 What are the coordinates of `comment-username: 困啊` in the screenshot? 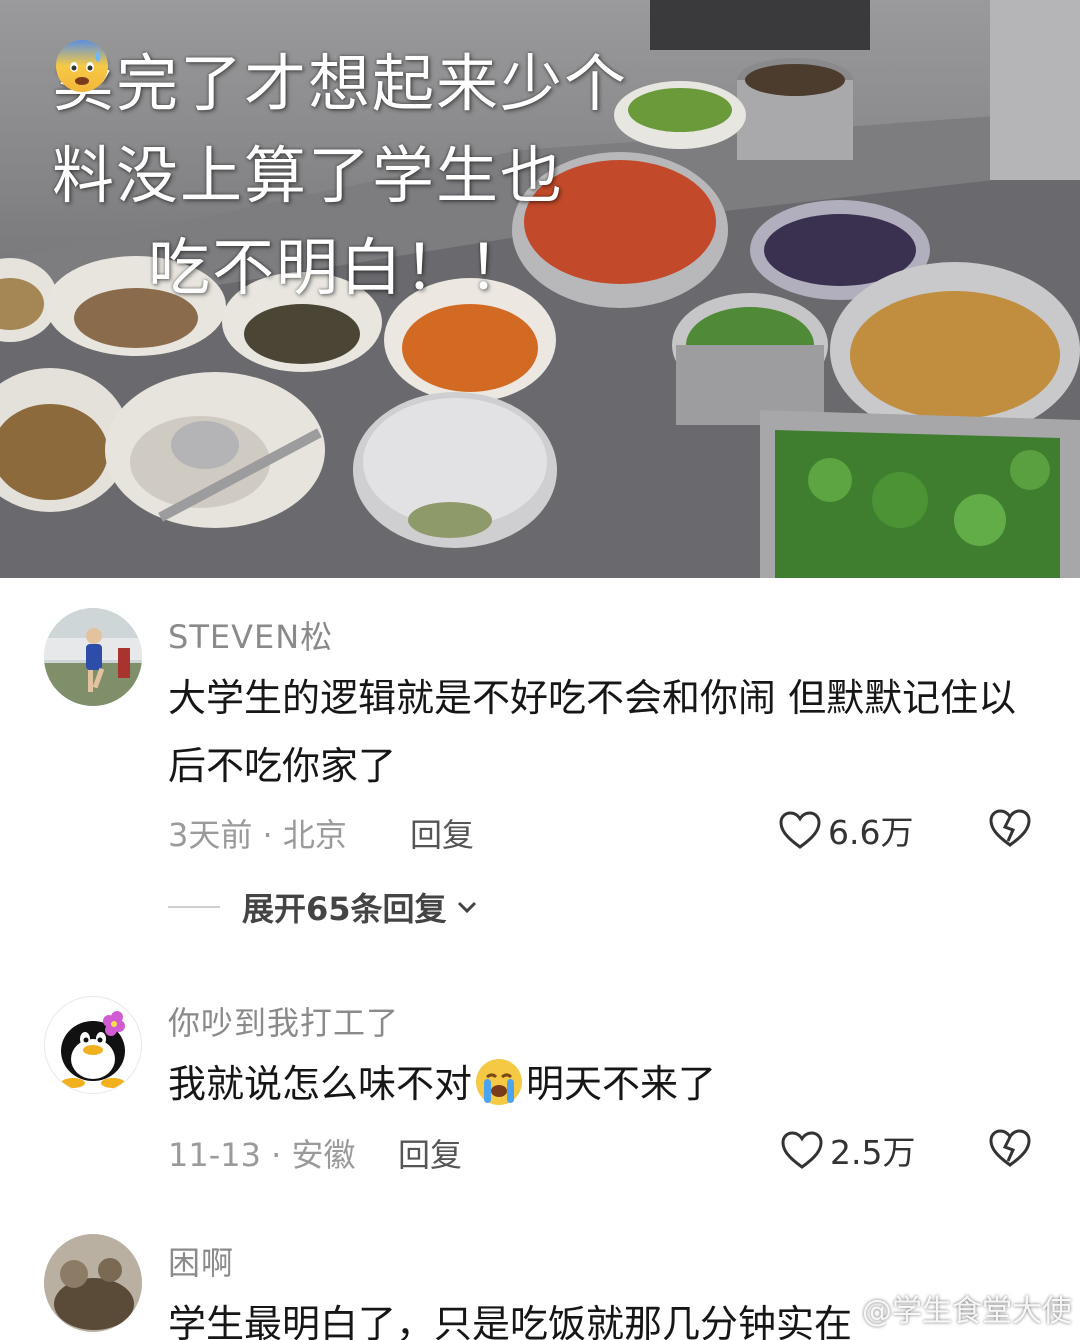 It's located at (201, 1261).